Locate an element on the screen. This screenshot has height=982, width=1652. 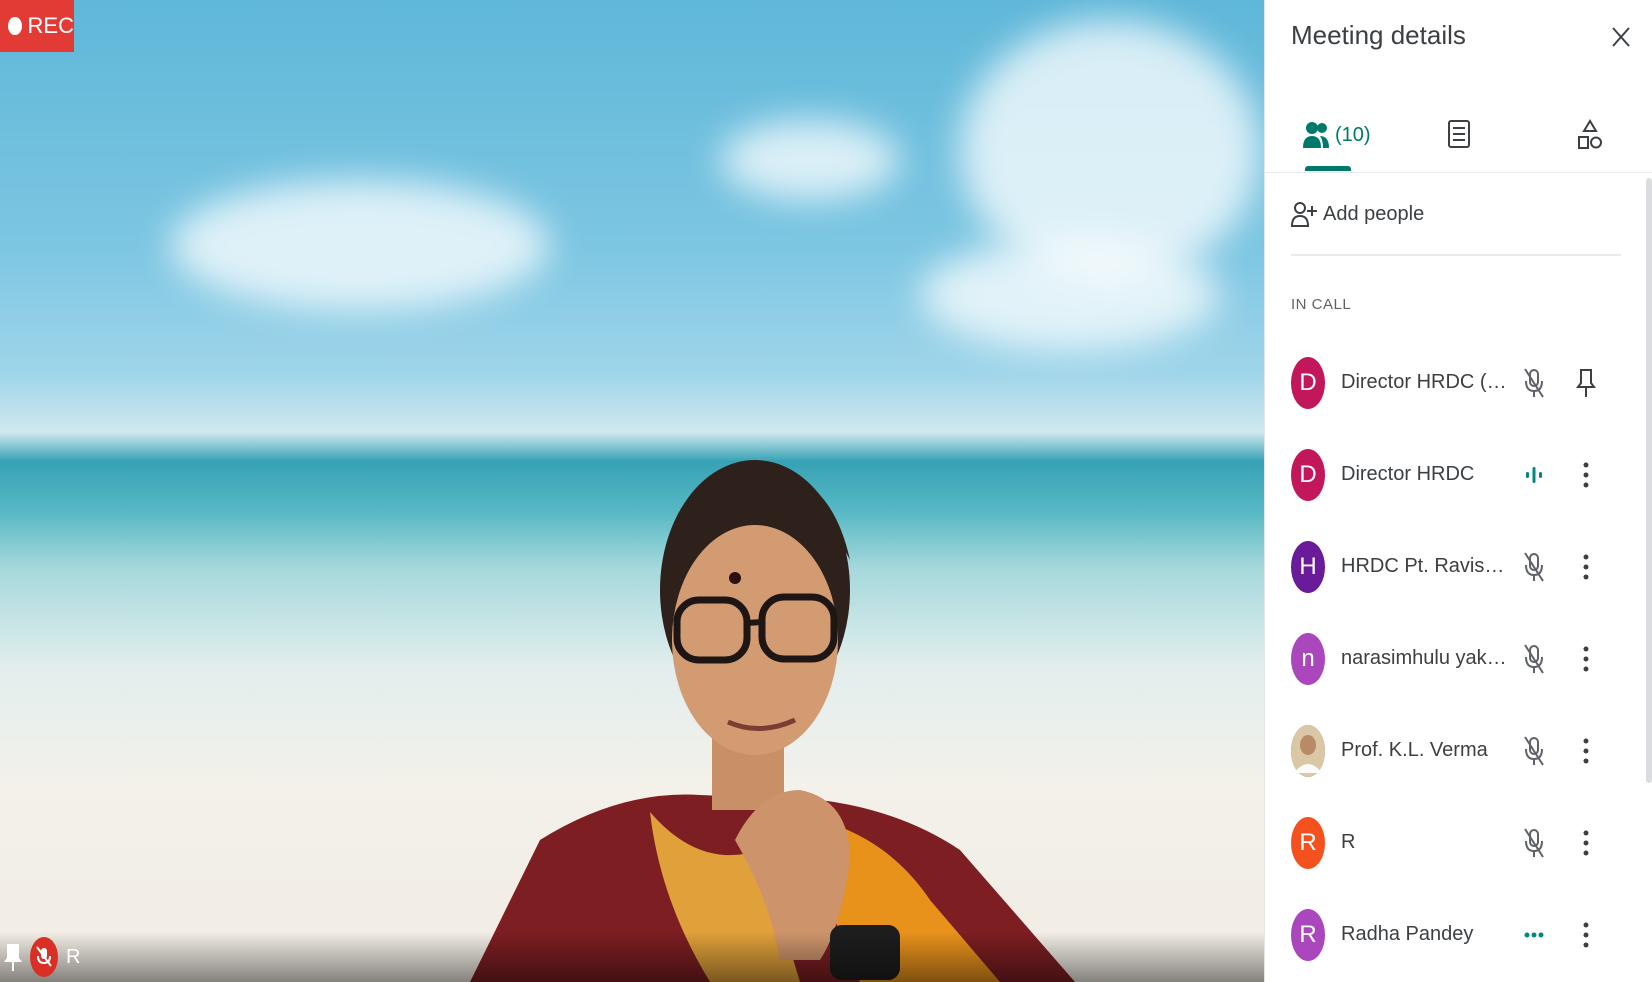
panel-title: Meeting details is located at coordinates (1378, 35).